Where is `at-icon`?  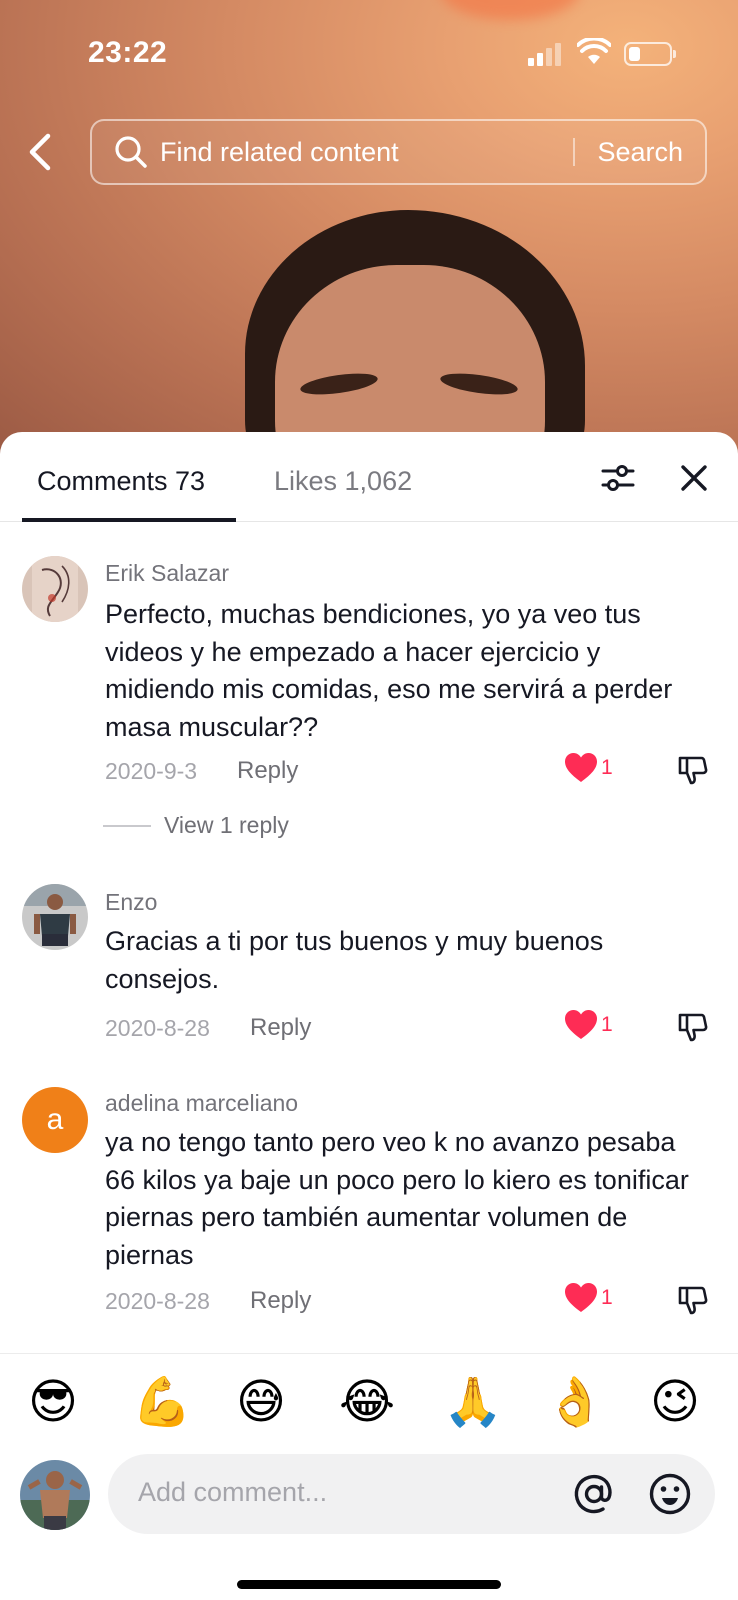
at-icon is located at coordinates (594, 1494).